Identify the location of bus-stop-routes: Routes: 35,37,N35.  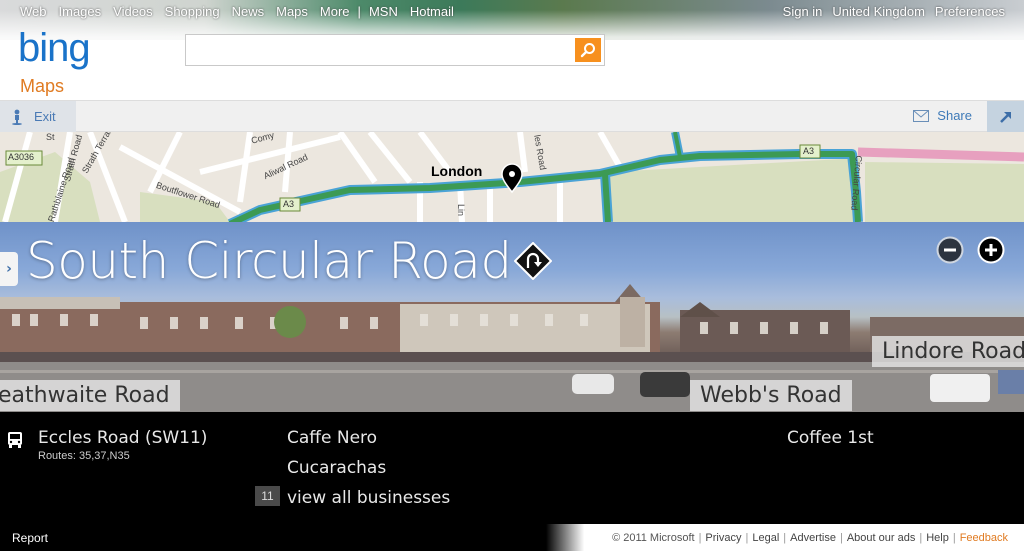
(84, 456).